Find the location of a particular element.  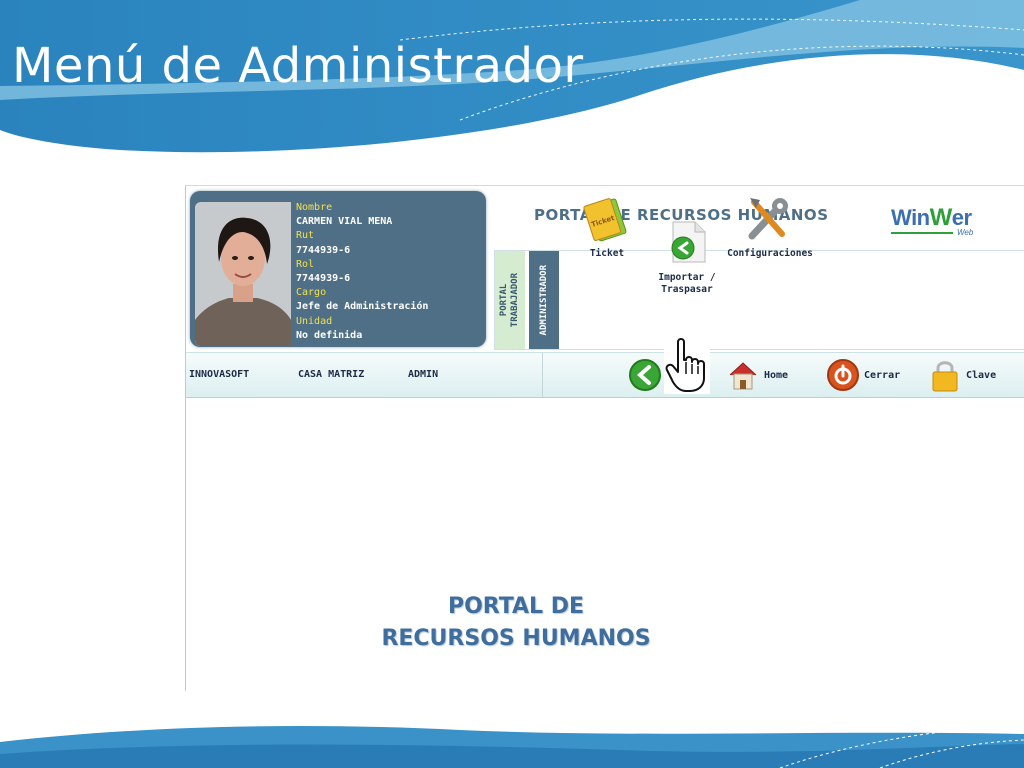

menu-item-ticket-label: Ticket is located at coordinates (607, 253).